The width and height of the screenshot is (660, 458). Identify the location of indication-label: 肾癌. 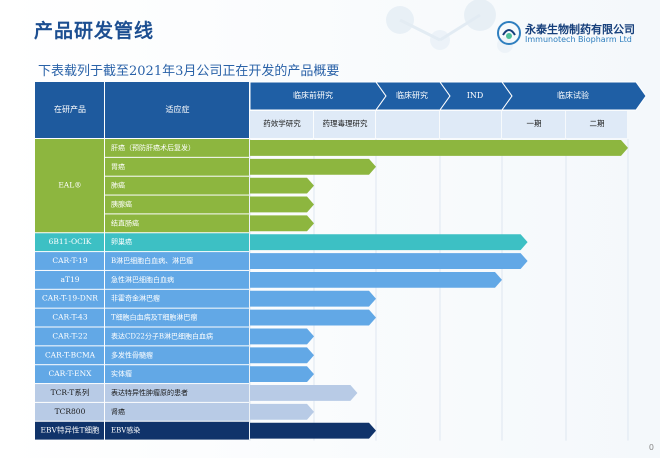
(118, 411).